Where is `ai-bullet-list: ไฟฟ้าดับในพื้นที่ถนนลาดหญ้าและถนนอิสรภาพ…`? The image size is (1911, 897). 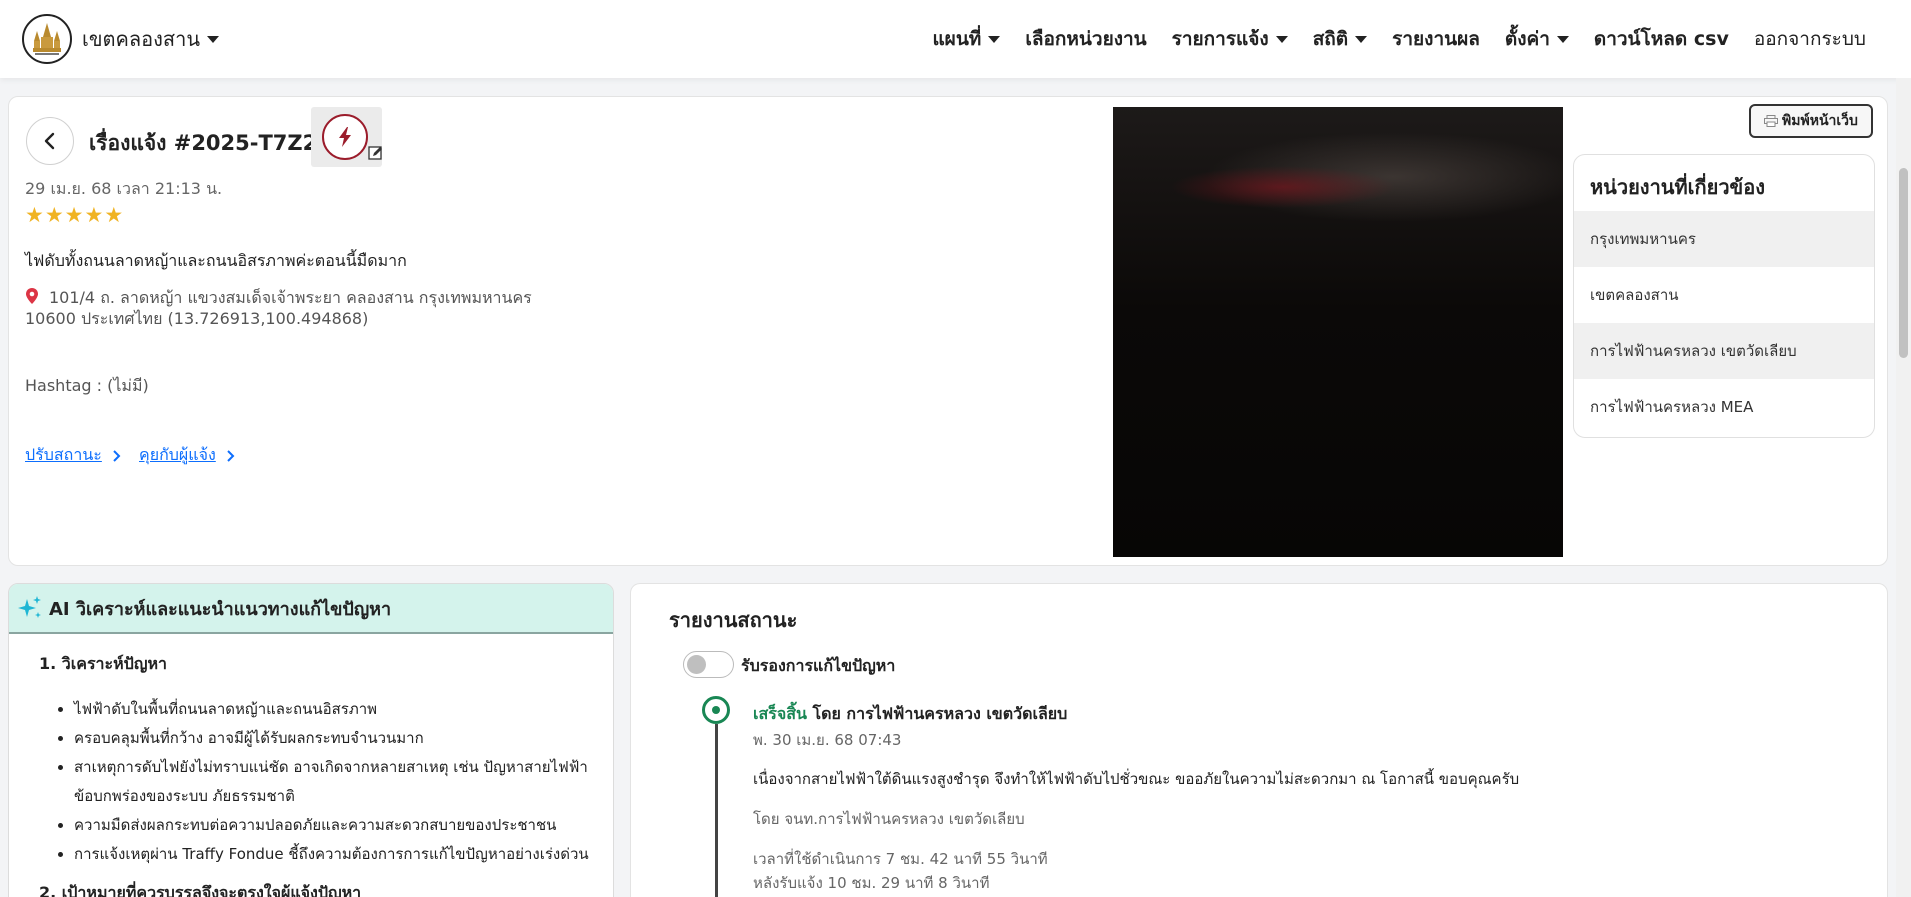 ai-bullet-list: ไฟฟ้าดับในพื้นที่ถนนลาดหญ้าและถนนอิสรภาพ… is located at coordinates (334, 782).